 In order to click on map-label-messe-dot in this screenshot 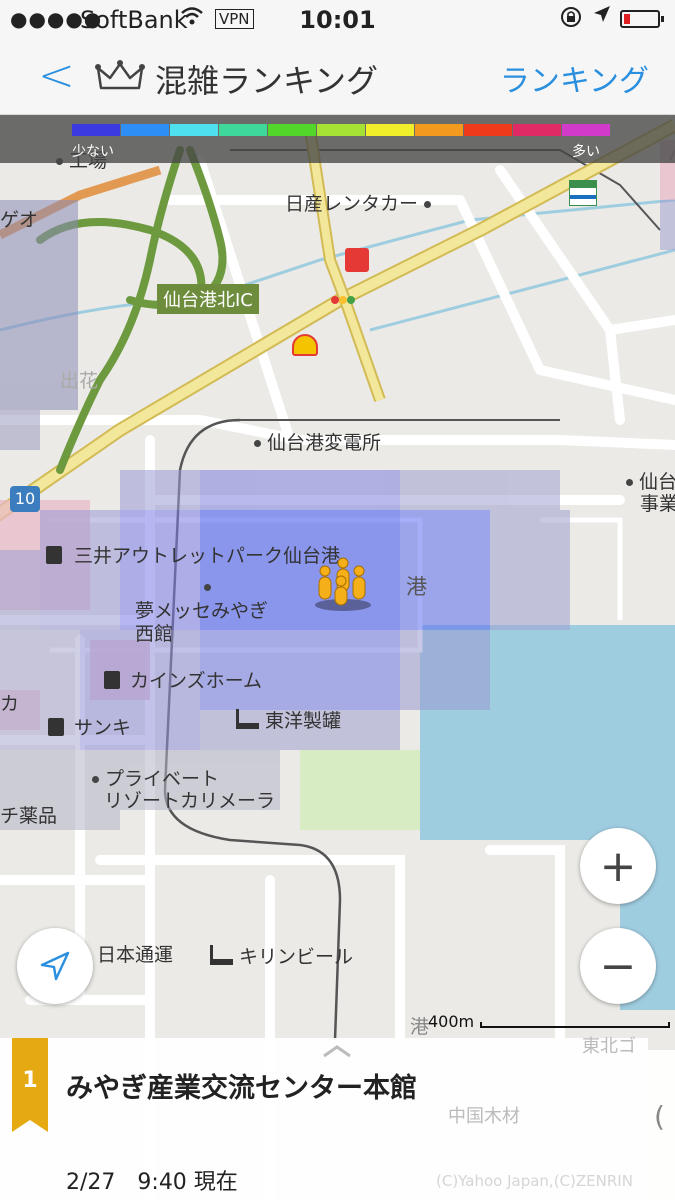, I will do `click(207, 587)`.